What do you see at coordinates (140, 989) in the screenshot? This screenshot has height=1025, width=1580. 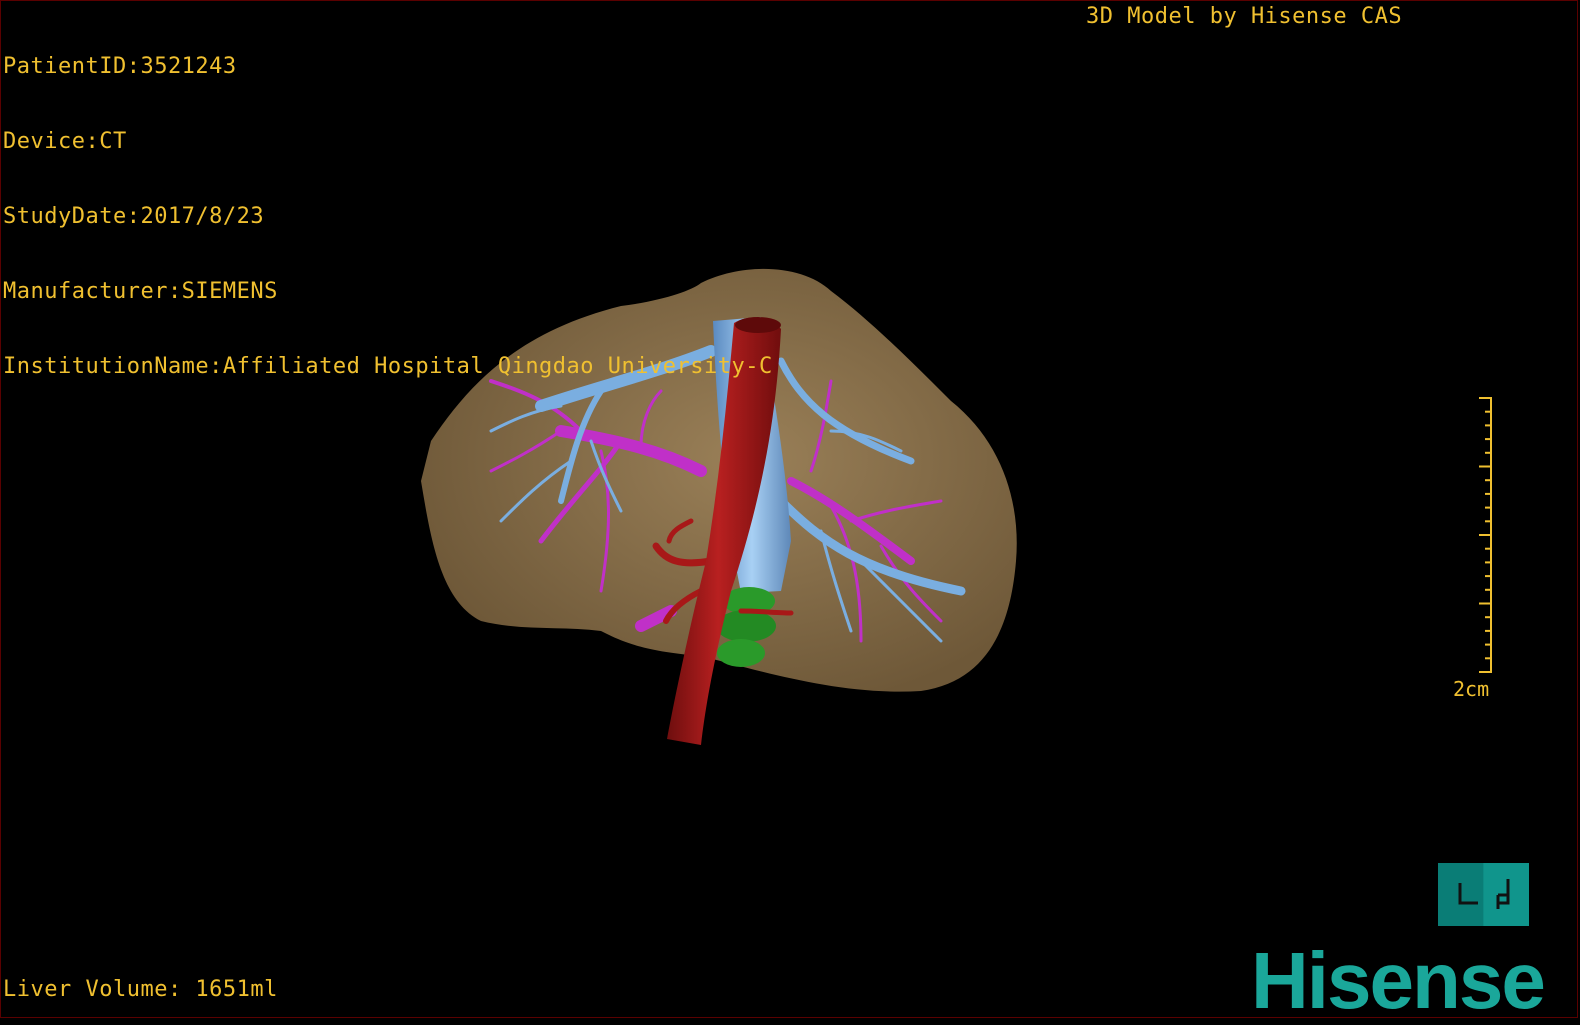 I see `liver-volume: Liver Volume: 1651ml` at bounding box center [140, 989].